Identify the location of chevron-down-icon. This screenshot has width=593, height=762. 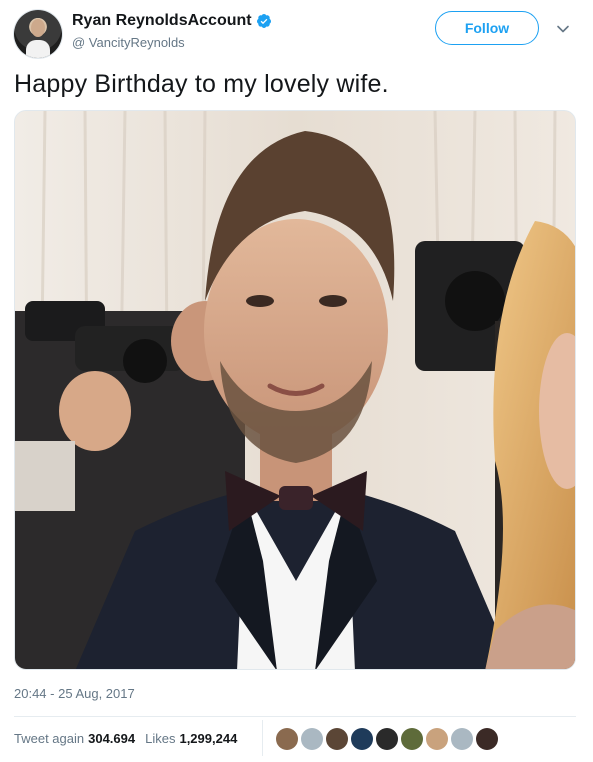
(563, 29).